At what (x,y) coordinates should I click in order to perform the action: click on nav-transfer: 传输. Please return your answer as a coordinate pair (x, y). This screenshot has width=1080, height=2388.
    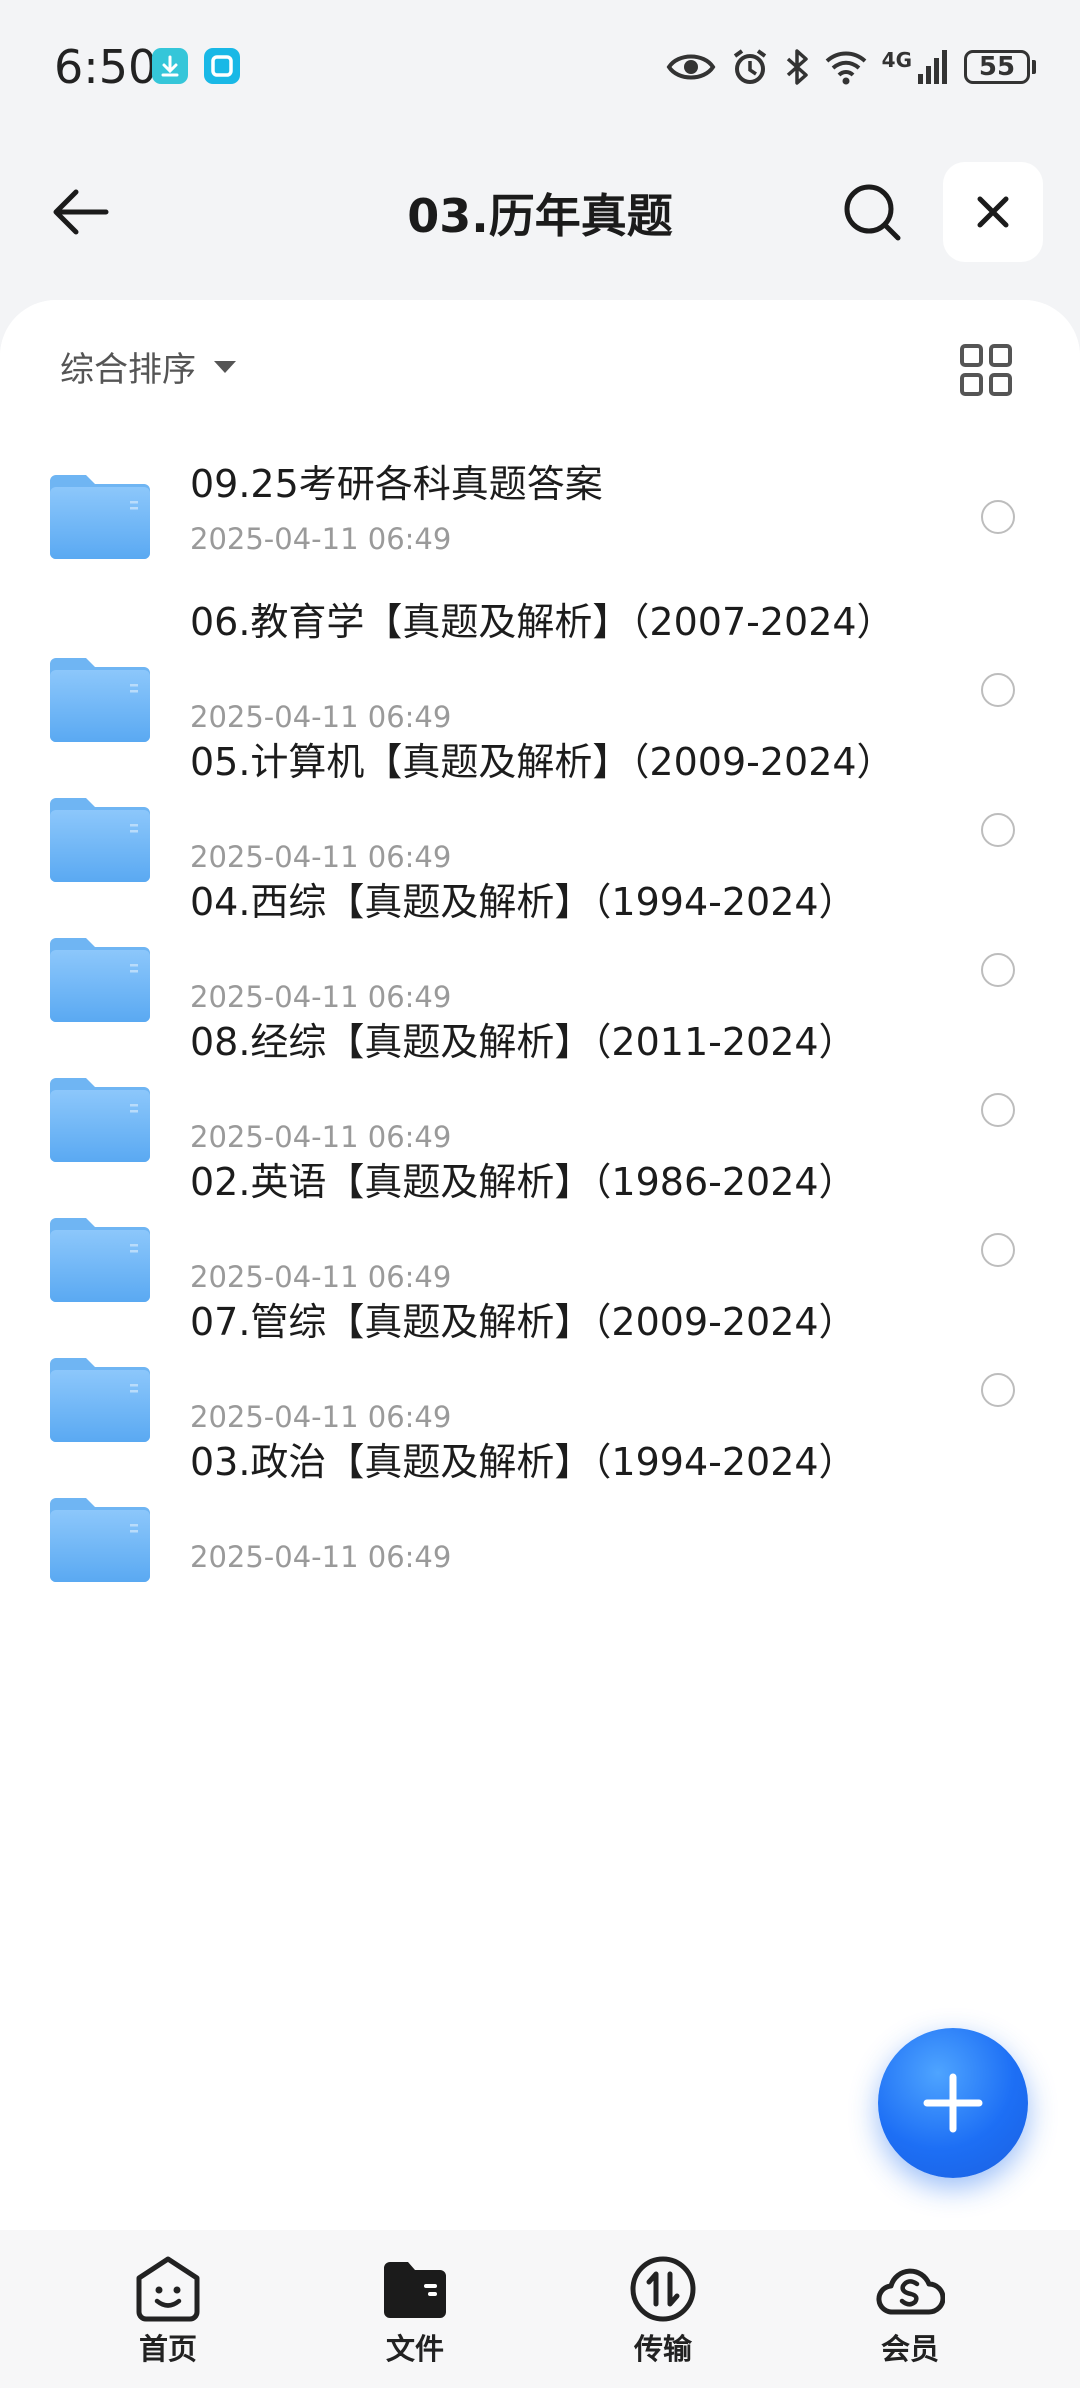
    Looking at the image, I should click on (663, 2311).